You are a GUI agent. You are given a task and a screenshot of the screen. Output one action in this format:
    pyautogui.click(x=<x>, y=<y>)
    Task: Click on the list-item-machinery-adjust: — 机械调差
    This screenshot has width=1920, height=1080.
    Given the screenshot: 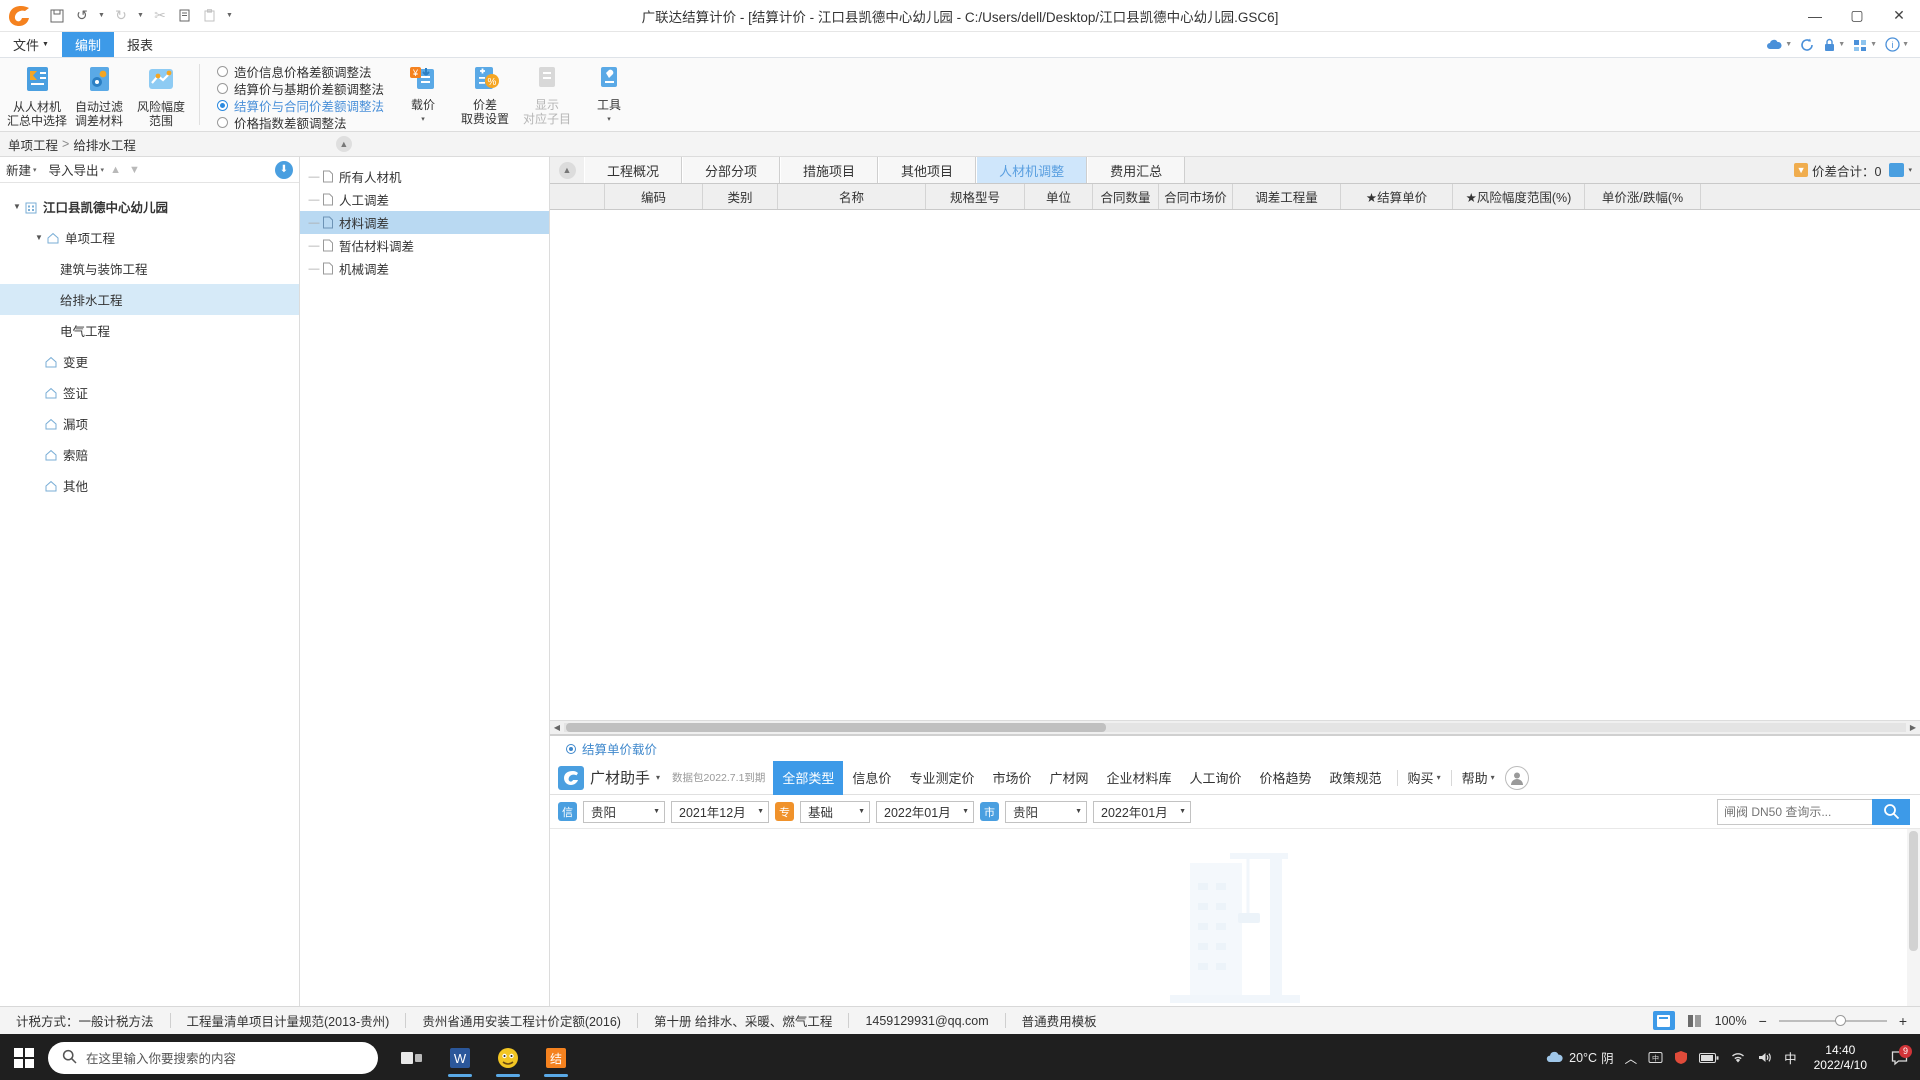 What is the action you would take?
    pyautogui.click(x=424, y=268)
    